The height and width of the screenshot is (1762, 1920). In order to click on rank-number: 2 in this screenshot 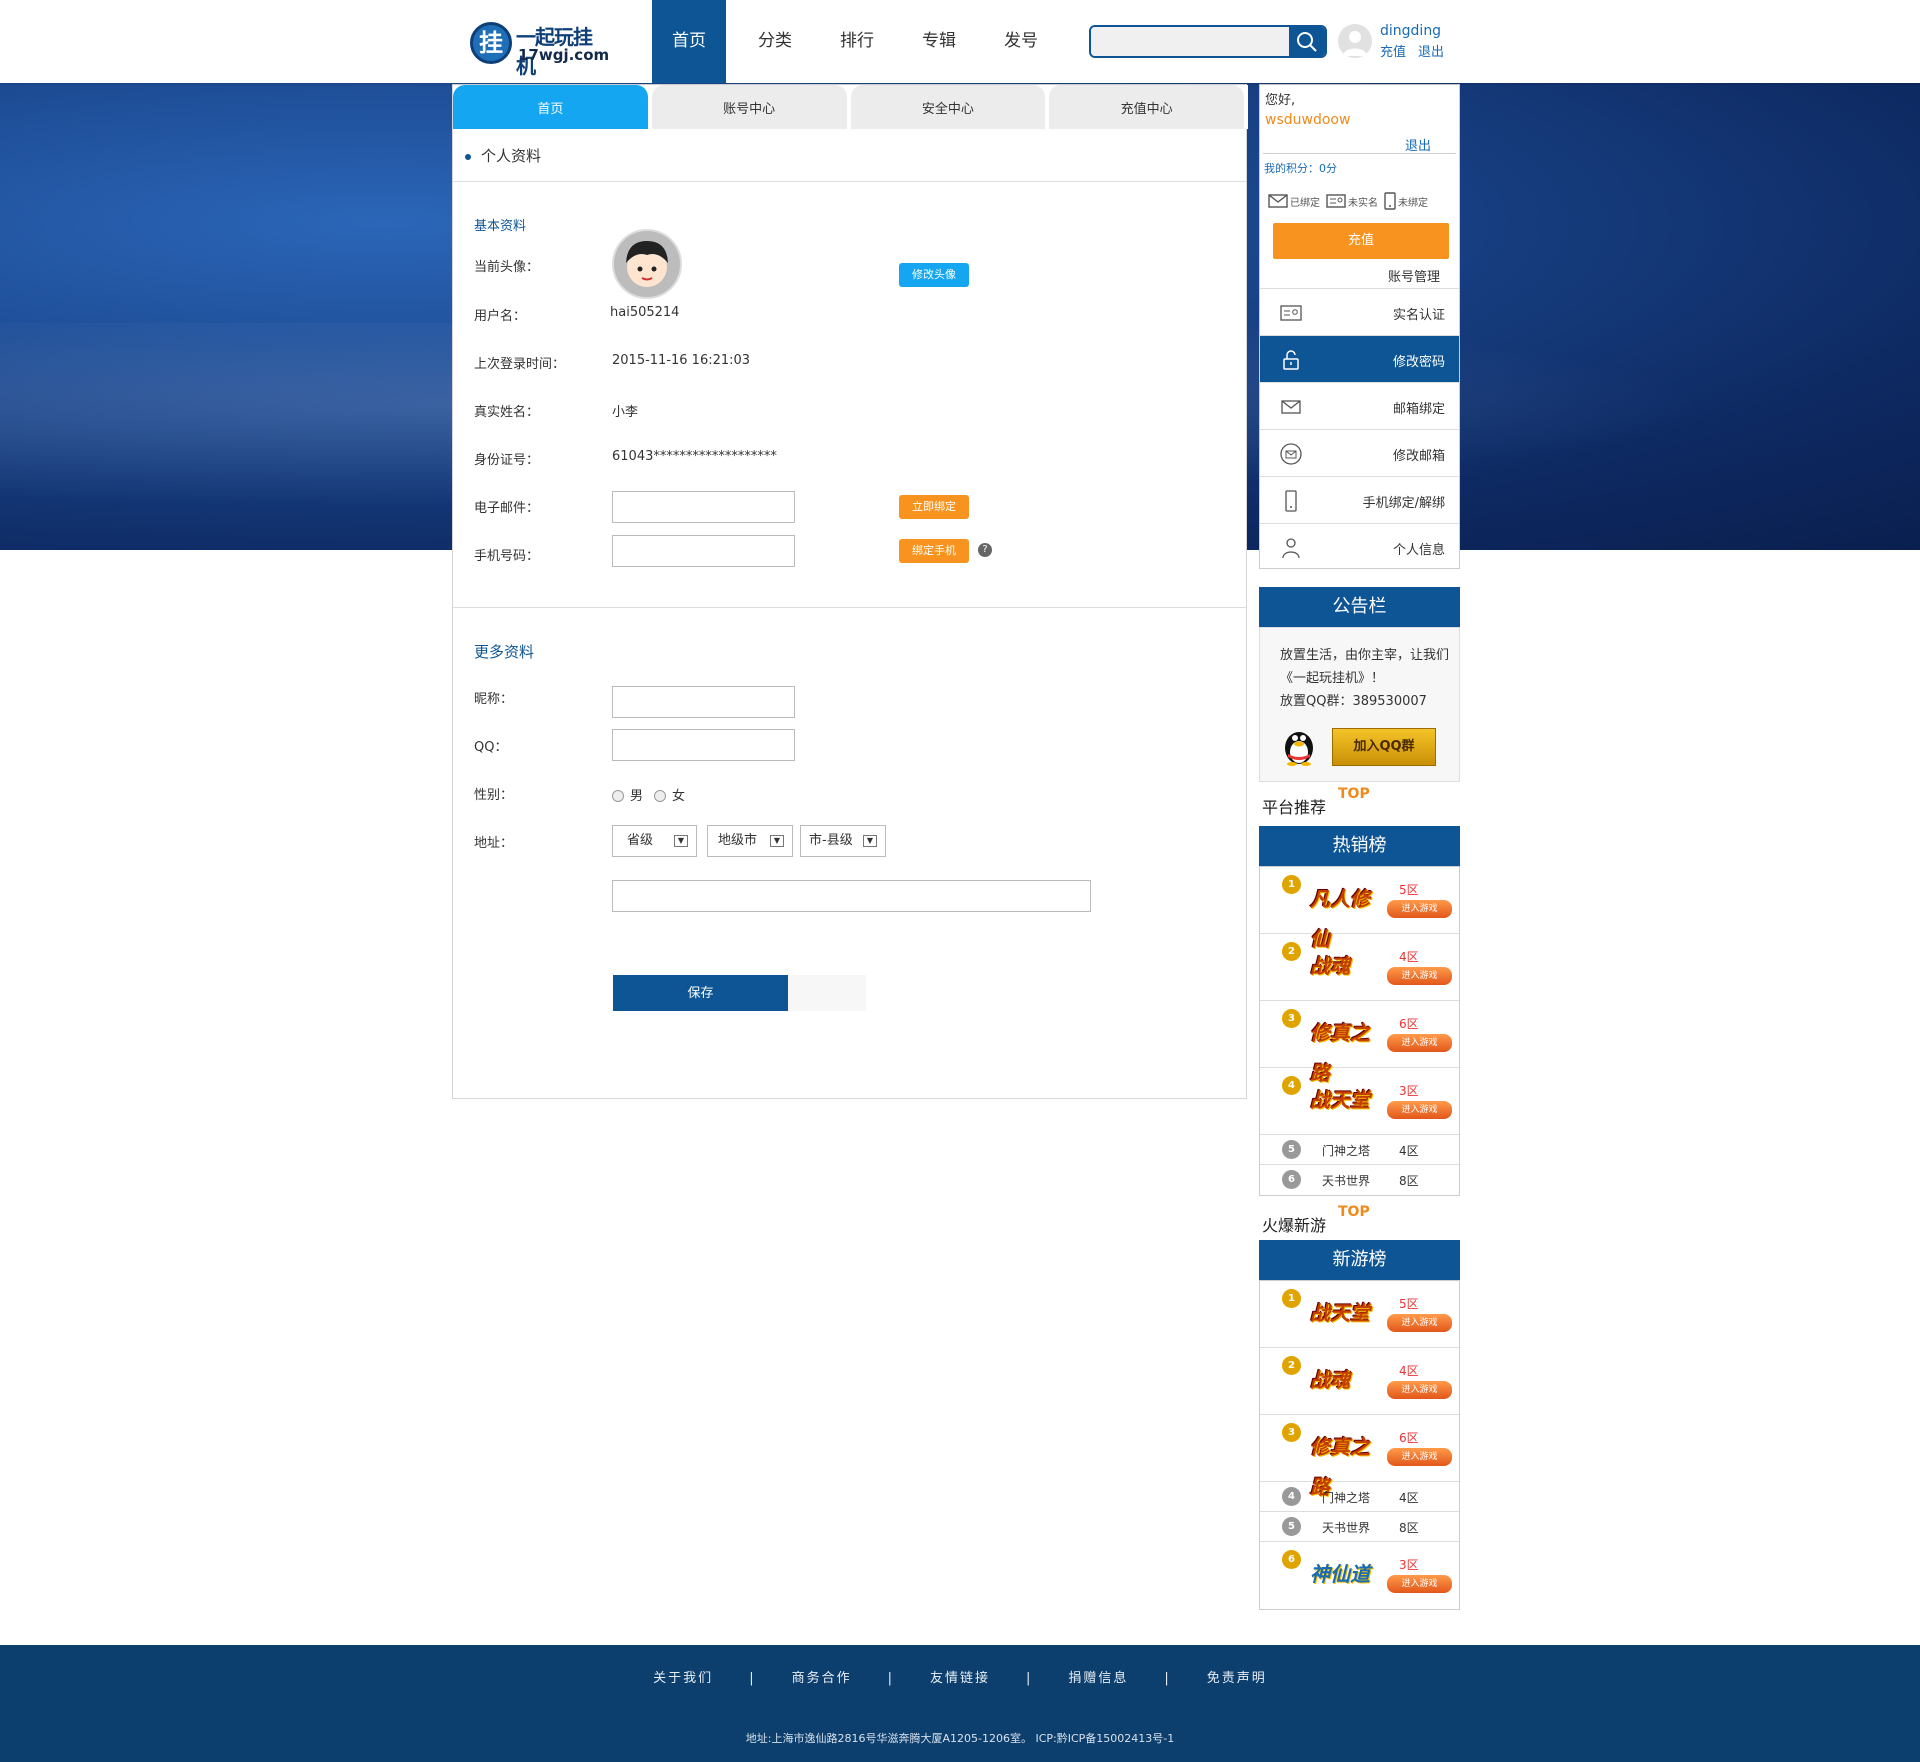, I will do `click(1291, 951)`.